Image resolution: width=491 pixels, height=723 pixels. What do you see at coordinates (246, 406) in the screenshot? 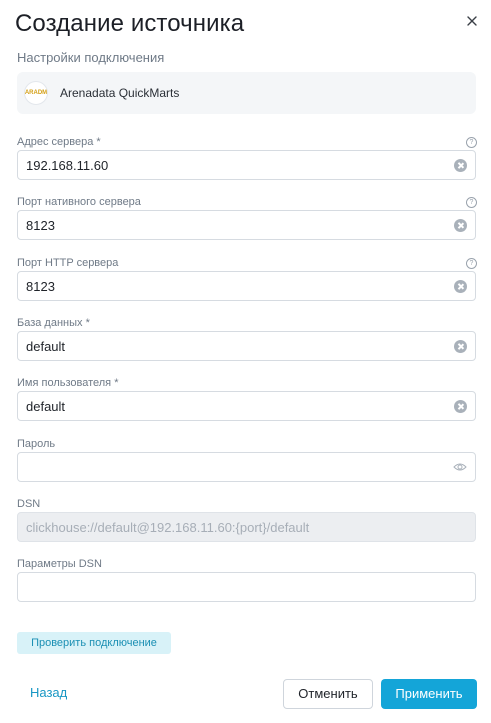
I see `username-input: default` at bounding box center [246, 406].